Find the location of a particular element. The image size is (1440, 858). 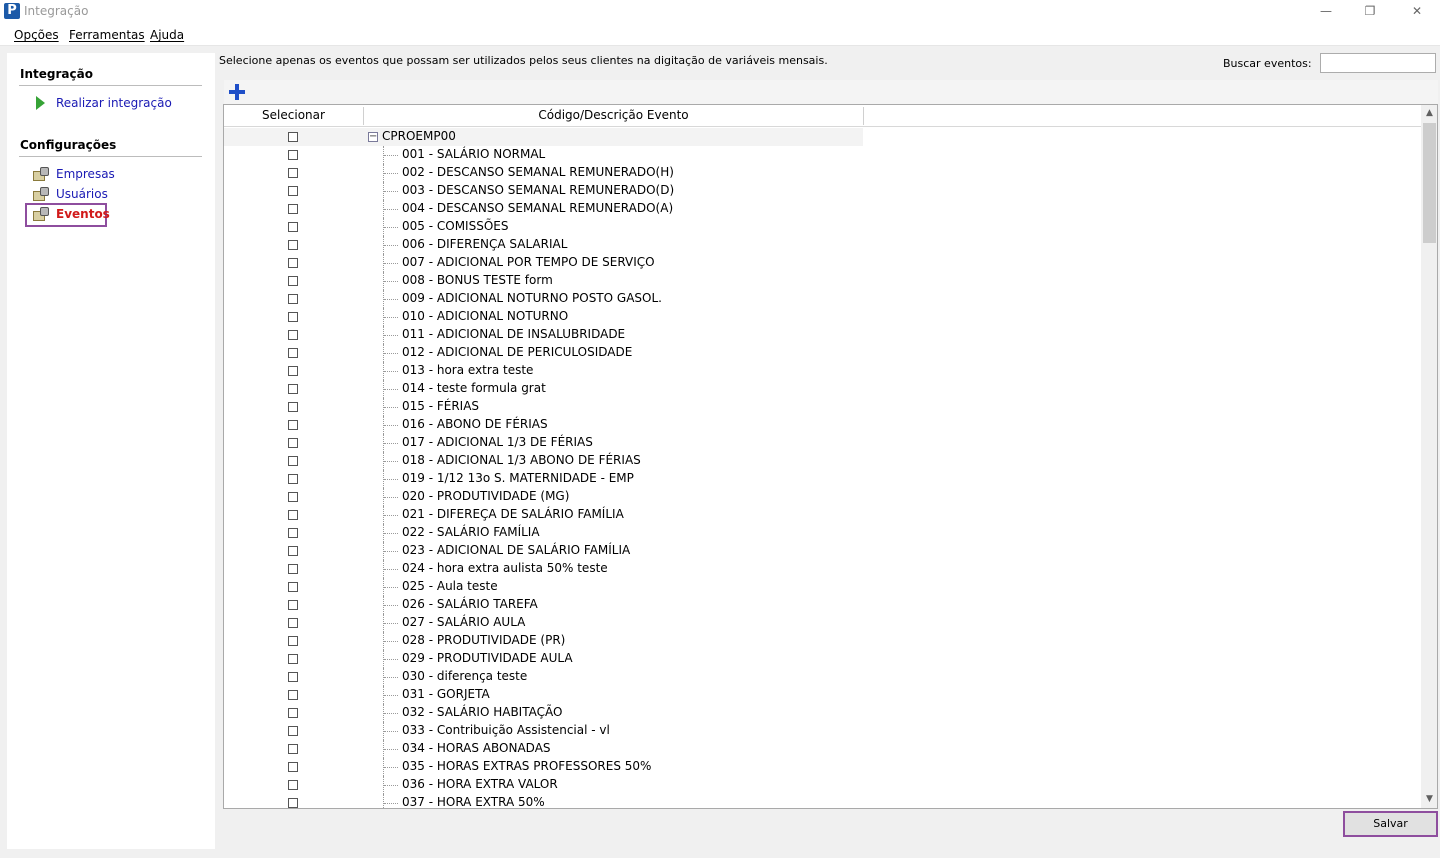

collapse-icon: − is located at coordinates (373, 137).